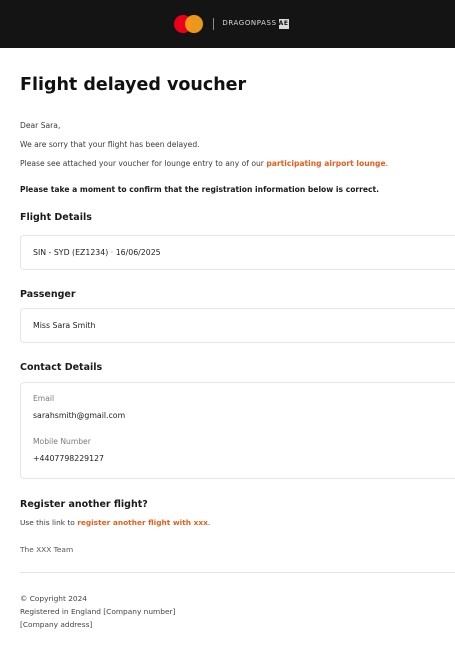 This screenshot has width=455, height=669. What do you see at coordinates (214, 24) in the screenshot?
I see `logo-divider` at bounding box center [214, 24].